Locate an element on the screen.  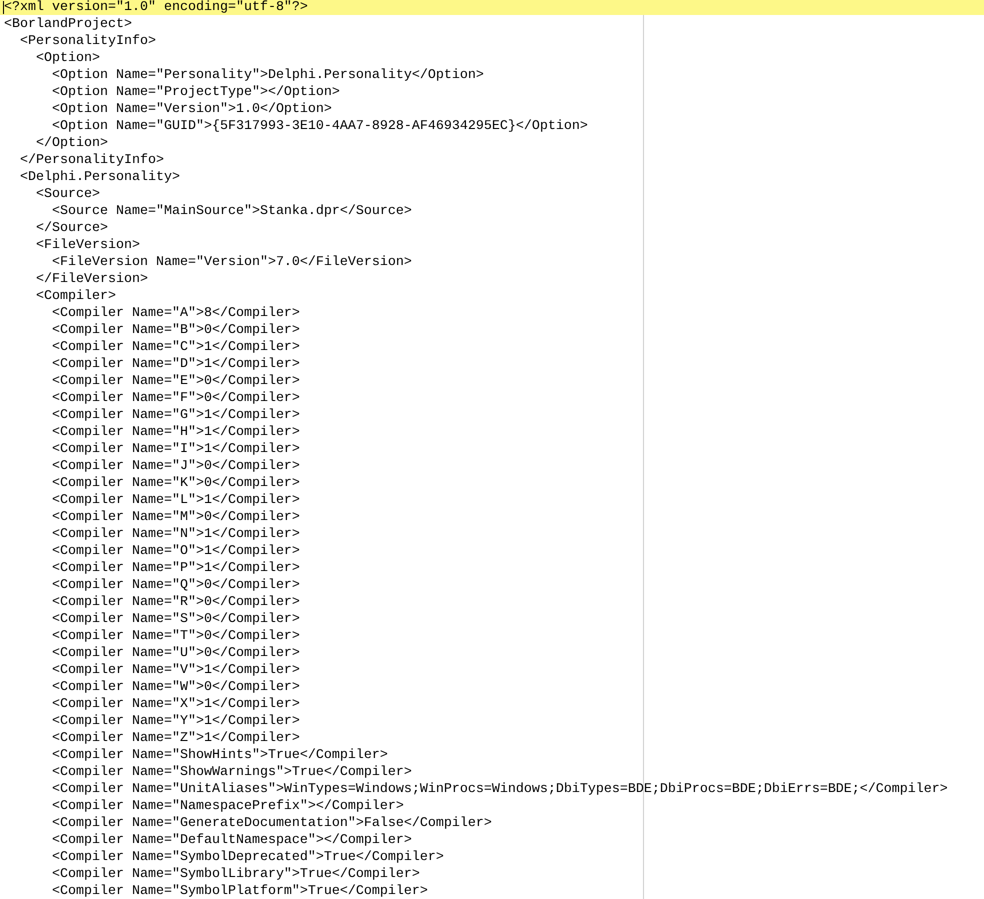
code-line: <Compiler Name="W">0</Compiler> is located at coordinates (175, 687).